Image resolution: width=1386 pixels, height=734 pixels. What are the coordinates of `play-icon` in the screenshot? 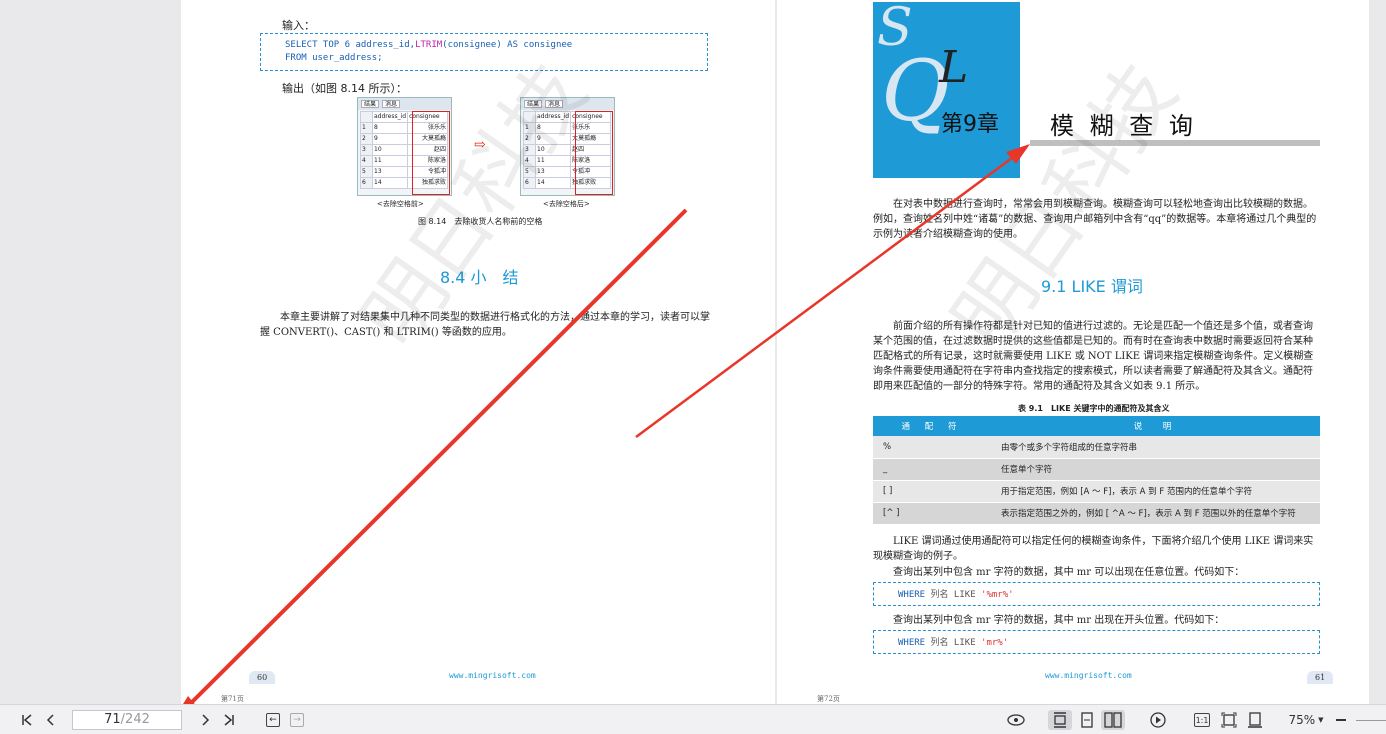 It's located at (1158, 720).